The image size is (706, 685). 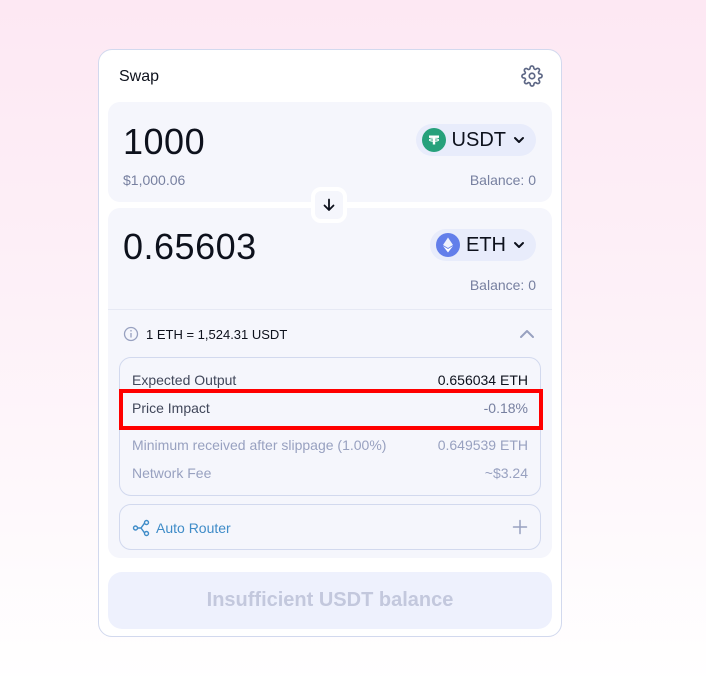 I want to click on auto-router-label: Auto Router, so click(x=193, y=528).